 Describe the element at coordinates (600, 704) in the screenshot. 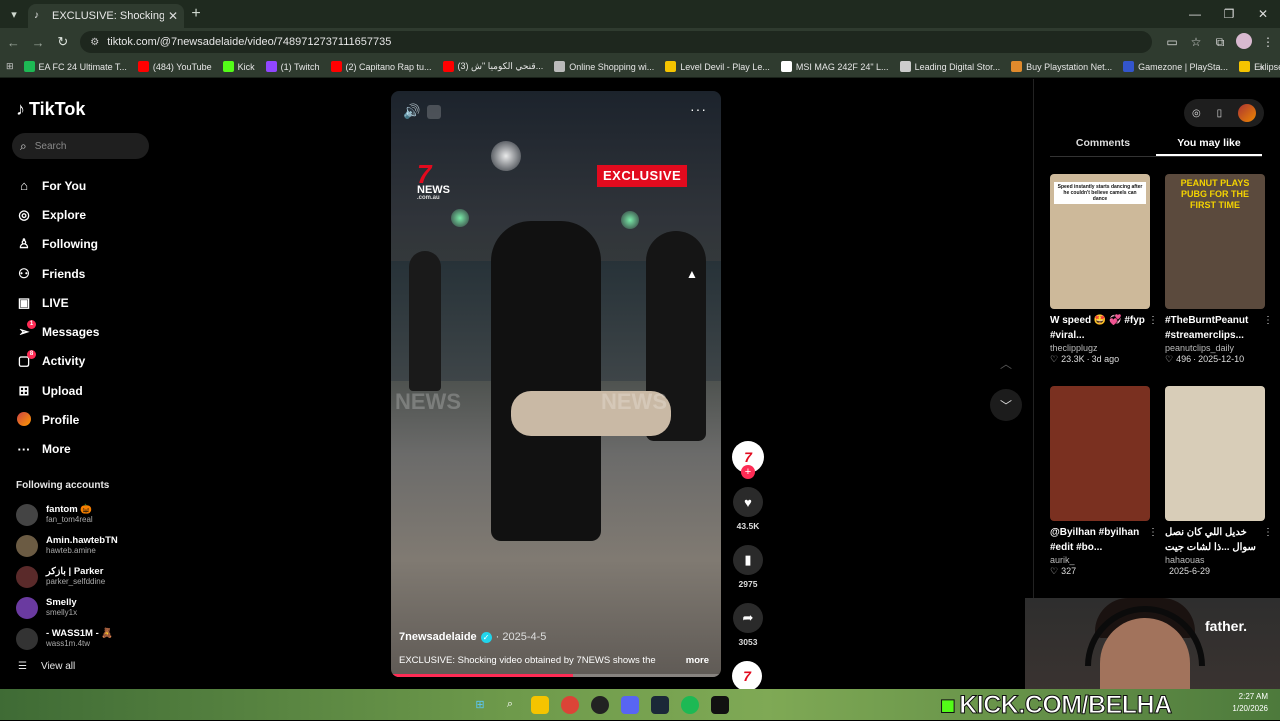

I see `obs-icon` at that location.